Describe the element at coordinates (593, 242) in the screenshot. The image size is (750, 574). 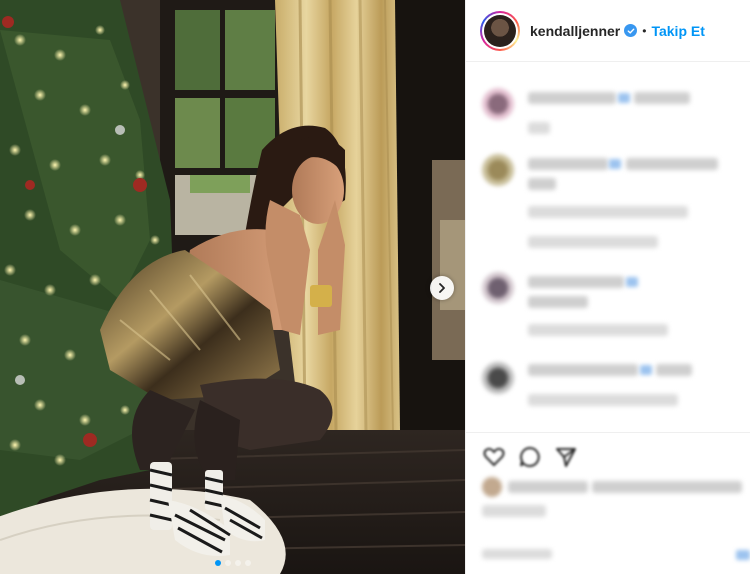
I see `blurred-reply-link` at that location.